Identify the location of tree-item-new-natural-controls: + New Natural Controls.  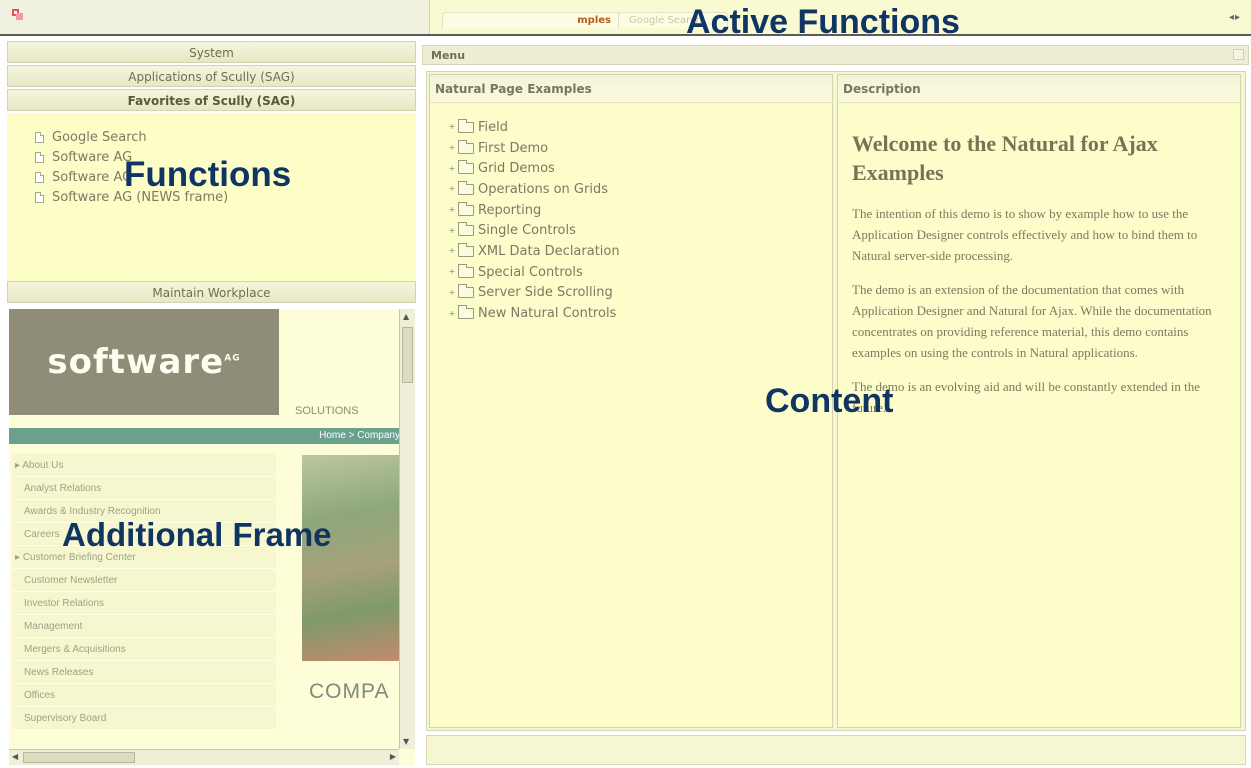
(640, 313).